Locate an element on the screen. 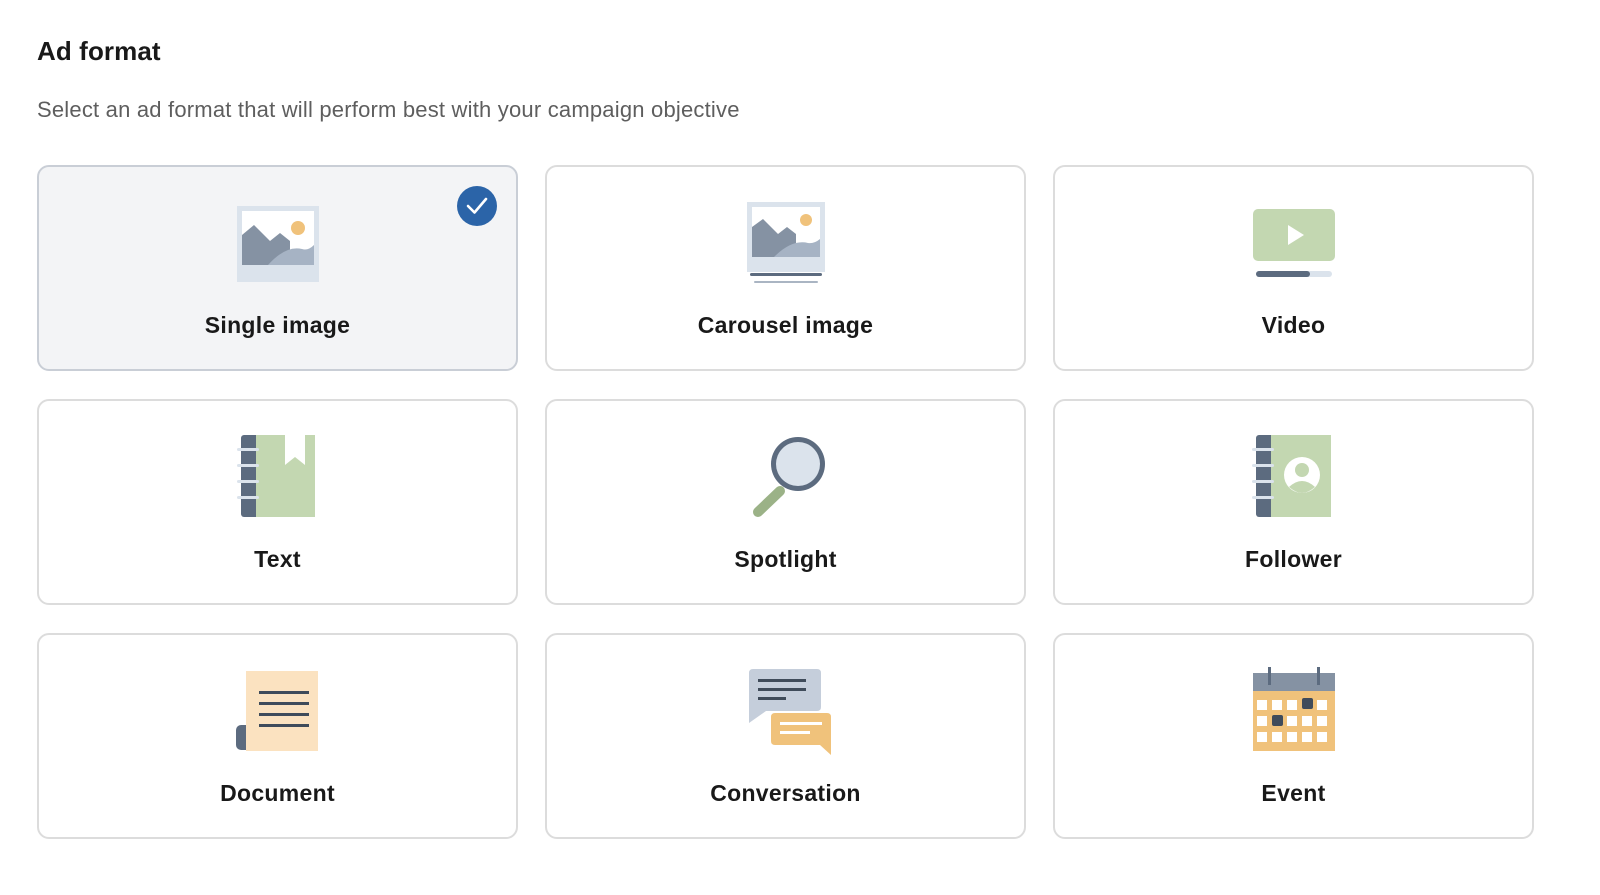 The width and height of the screenshot is (1600, 895). format-label: Document is located at coordinates (277, 793).